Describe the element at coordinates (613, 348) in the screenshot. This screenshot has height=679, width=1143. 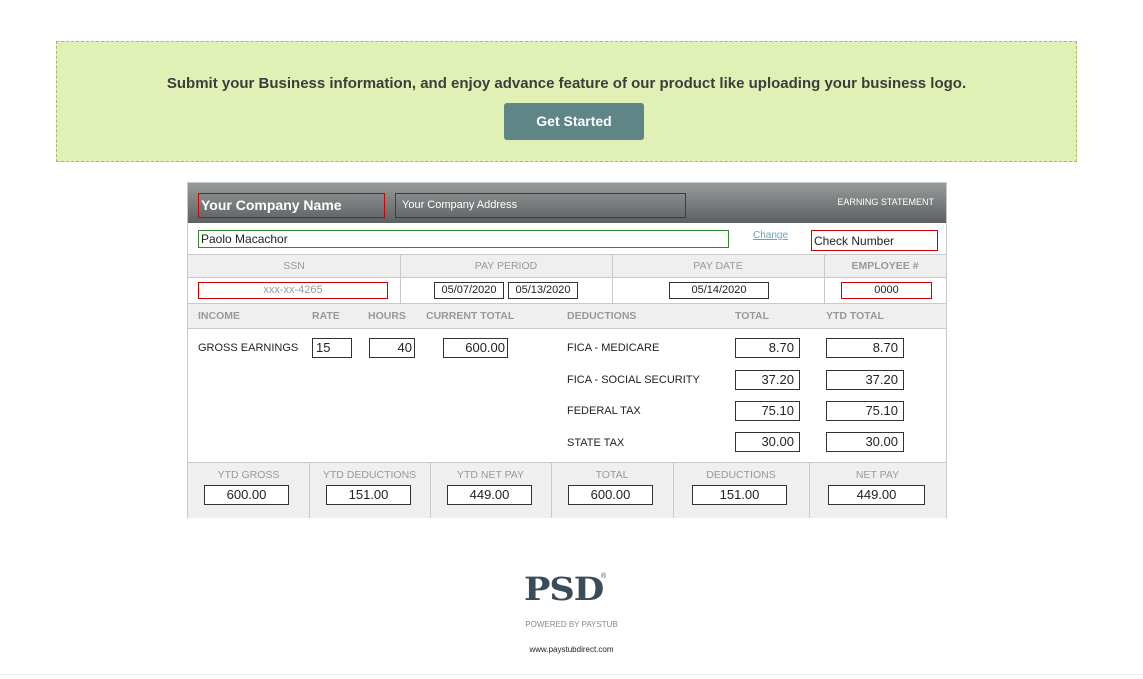
I see `deduction-label: FICA - MEDICARE` at that location.